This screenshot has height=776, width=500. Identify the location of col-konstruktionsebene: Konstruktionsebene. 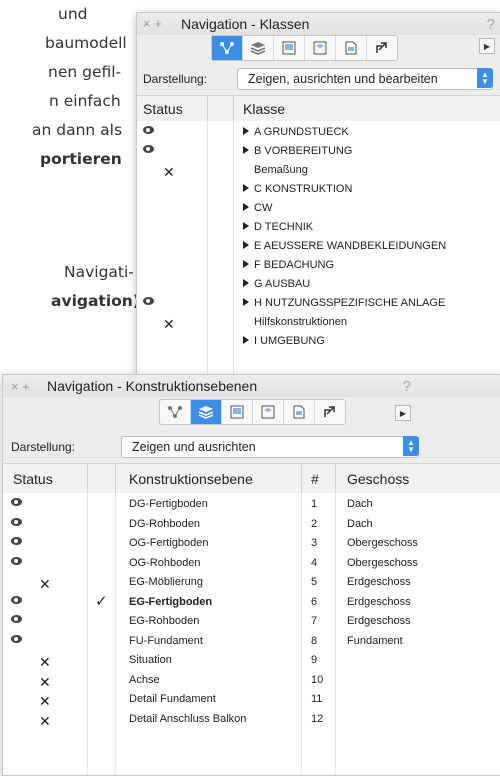
(191, 479).